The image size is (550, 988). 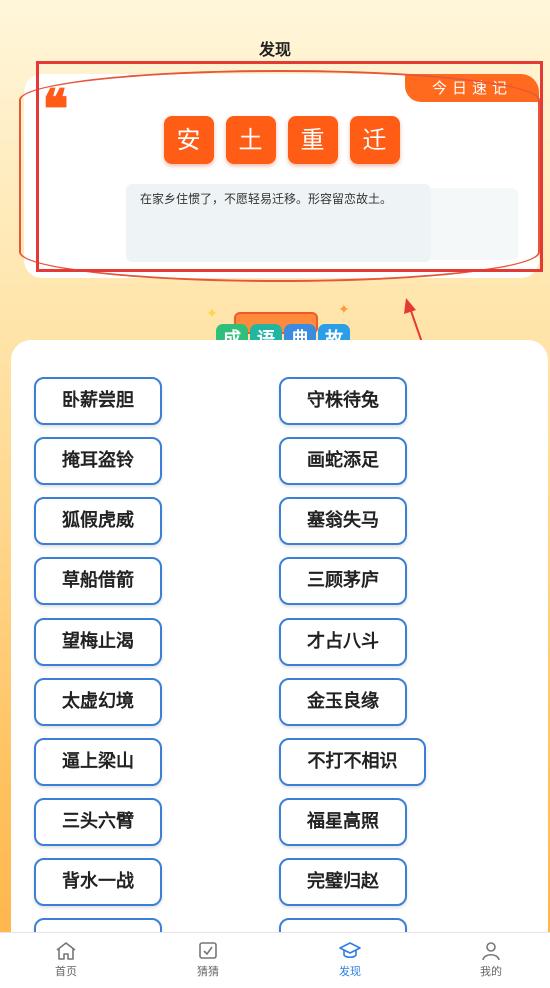 I want to click on page-title: 发现, so click(x=274, y=49).